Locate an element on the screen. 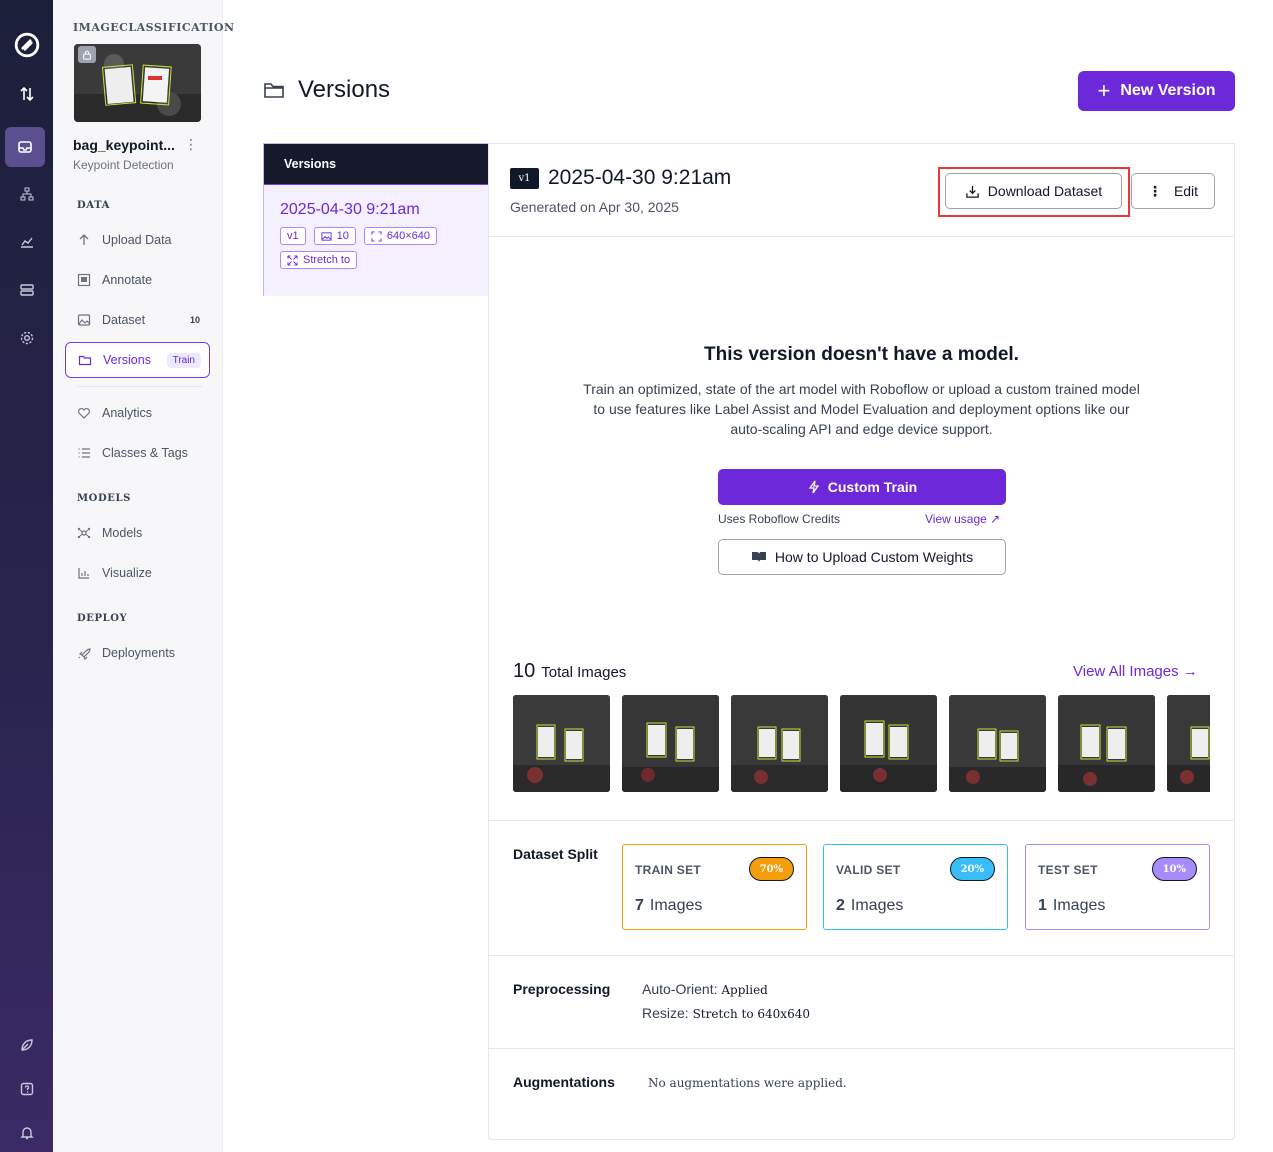 Image resolution: width=1273 pixels, height=1152 pixels. valid-set-name: VALID SET is located at coordinates (868, 870).